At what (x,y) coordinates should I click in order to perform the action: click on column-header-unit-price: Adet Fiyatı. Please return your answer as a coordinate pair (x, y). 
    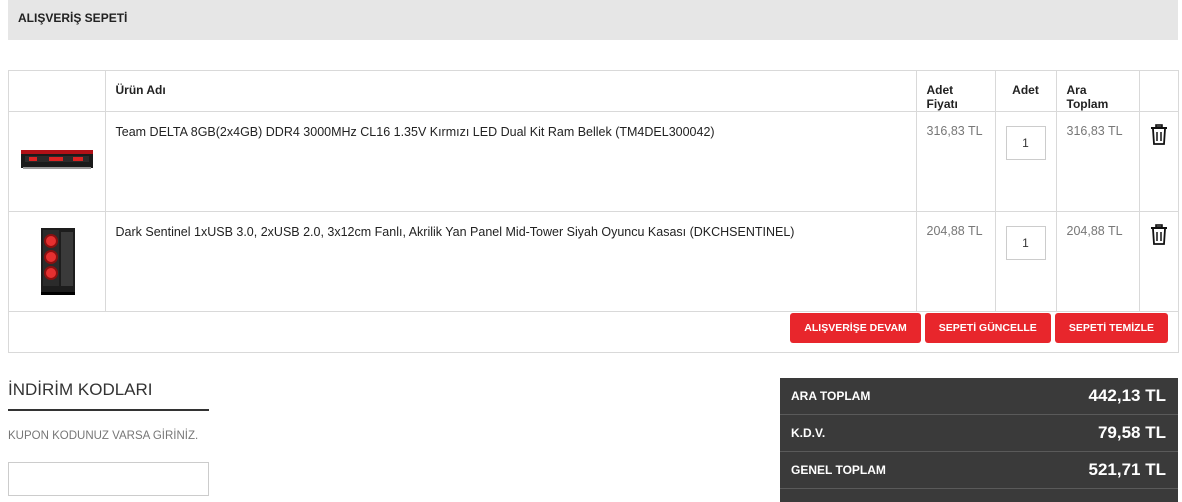
    Looking at the image, I should click on (956, 91).